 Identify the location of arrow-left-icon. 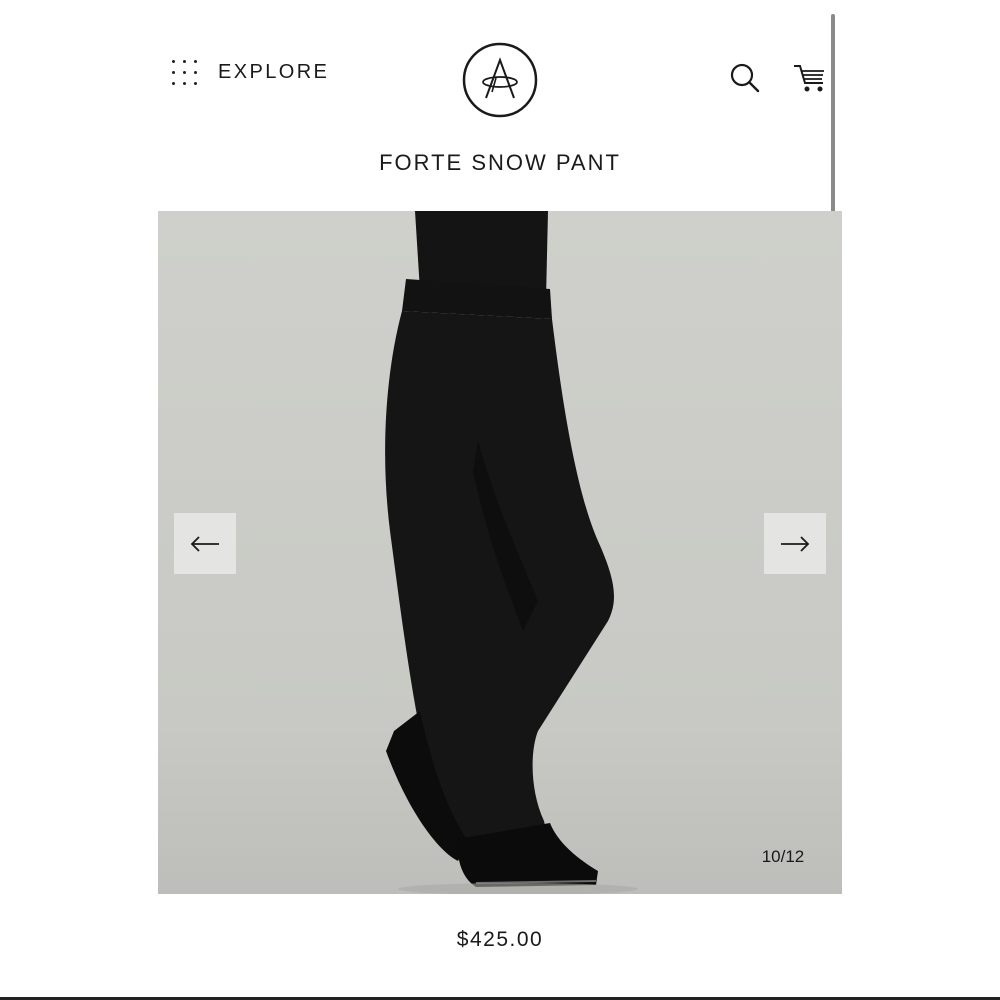
(204, 543).